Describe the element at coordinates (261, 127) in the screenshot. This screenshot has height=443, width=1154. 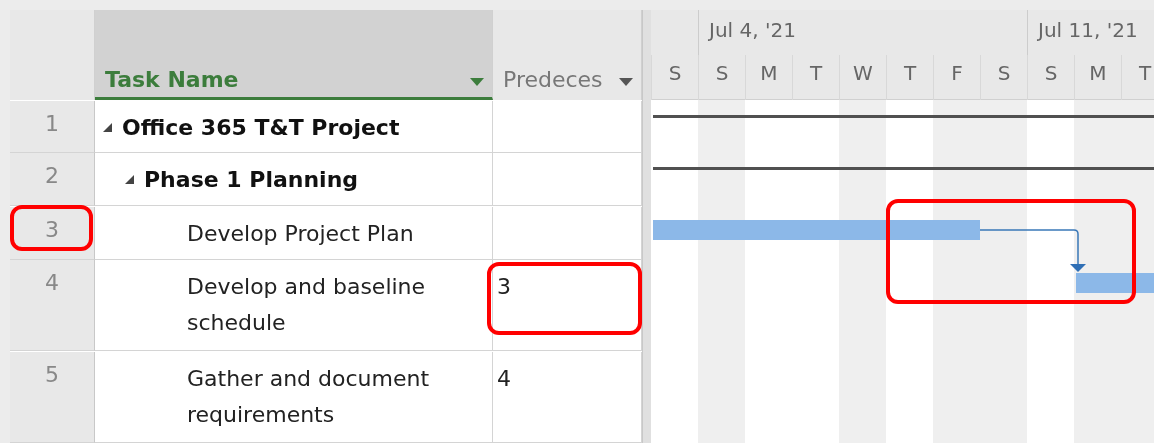
I see `task-name: Office 365 T&T Project` at that location.